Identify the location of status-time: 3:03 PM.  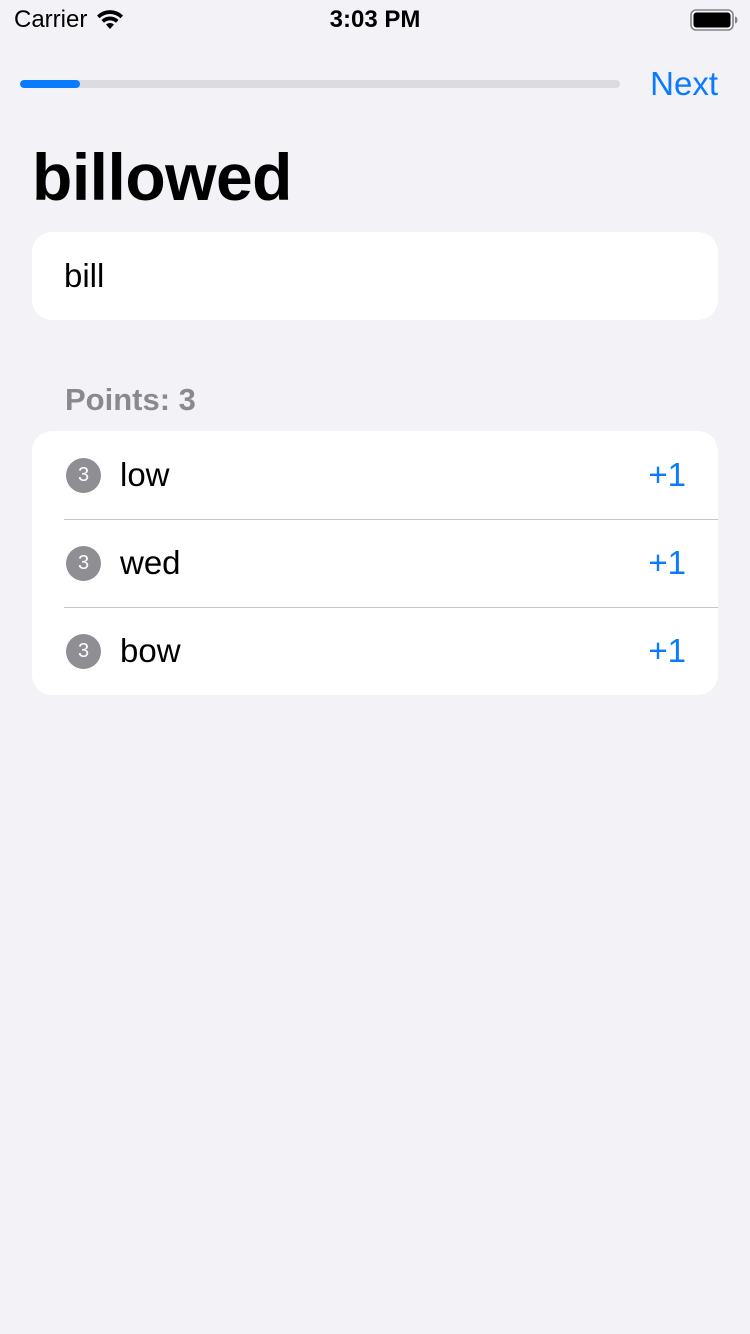
(375, 19).